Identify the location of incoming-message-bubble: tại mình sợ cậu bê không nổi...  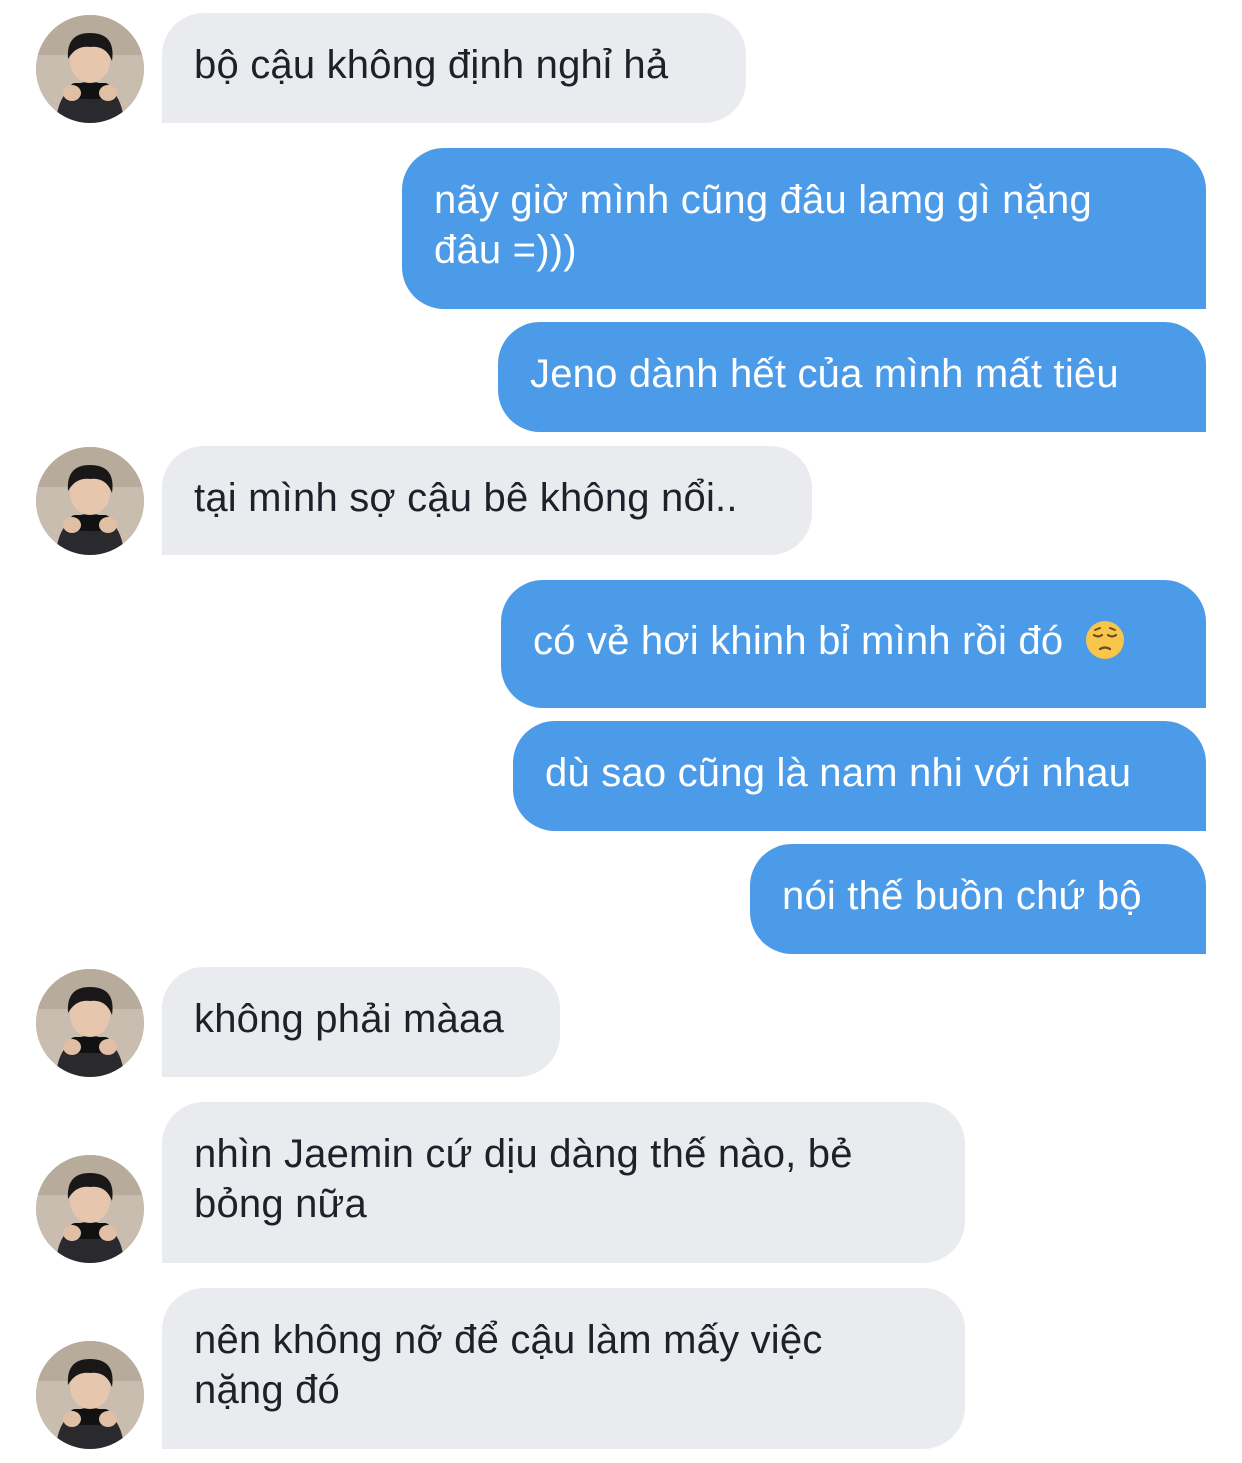
(487, 500).